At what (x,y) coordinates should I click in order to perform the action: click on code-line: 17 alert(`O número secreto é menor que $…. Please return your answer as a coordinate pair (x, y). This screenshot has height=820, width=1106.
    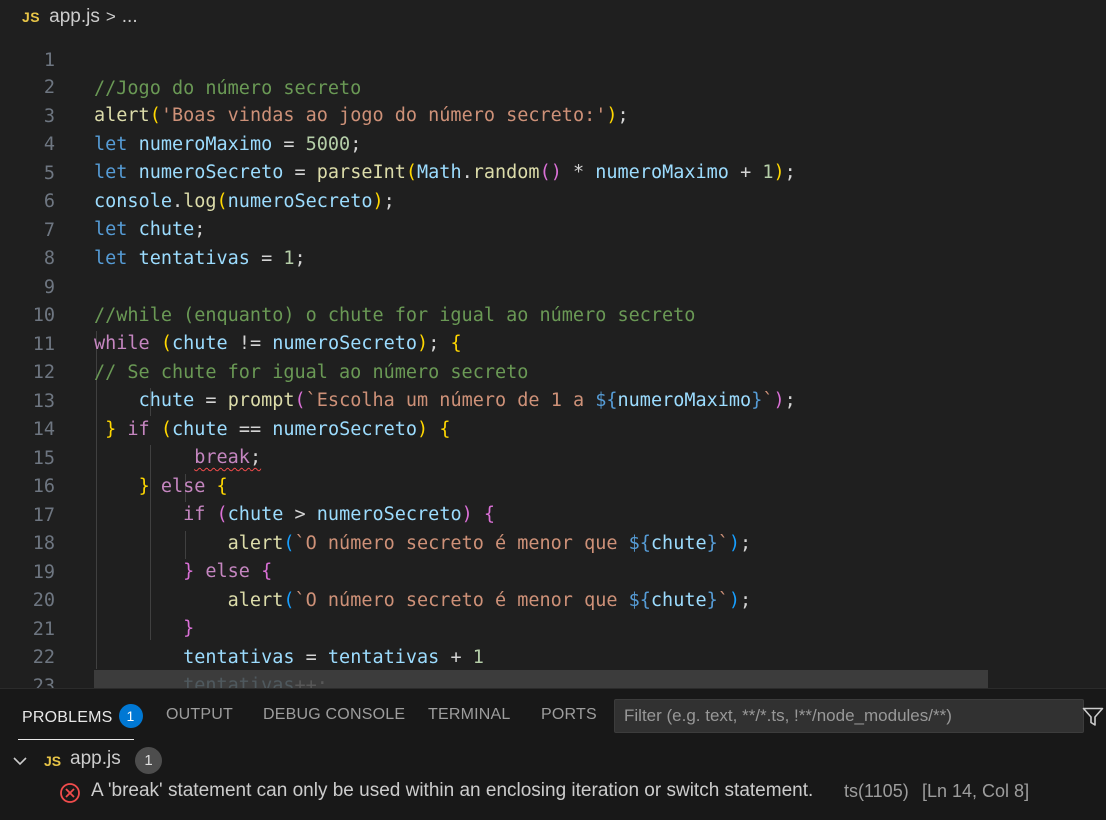
    Looking at the image, I should click on (553, 514).